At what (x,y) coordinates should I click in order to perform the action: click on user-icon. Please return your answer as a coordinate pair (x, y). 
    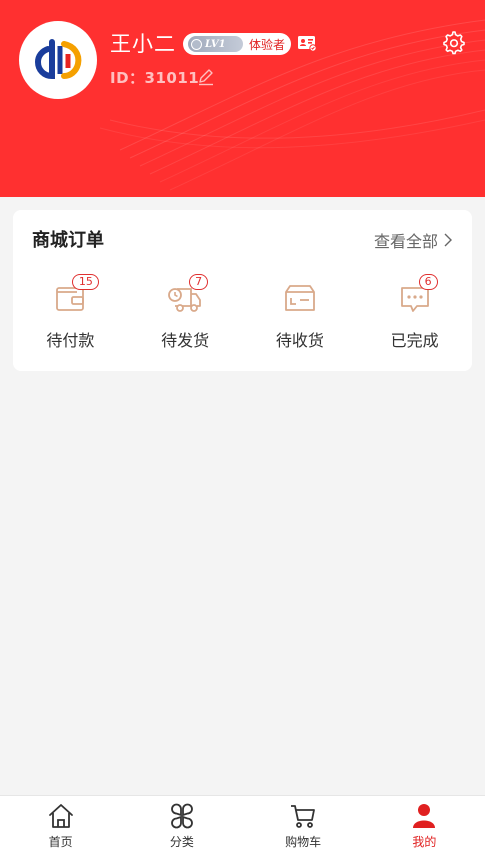
    Looking at the image, I should click on (424, 816).